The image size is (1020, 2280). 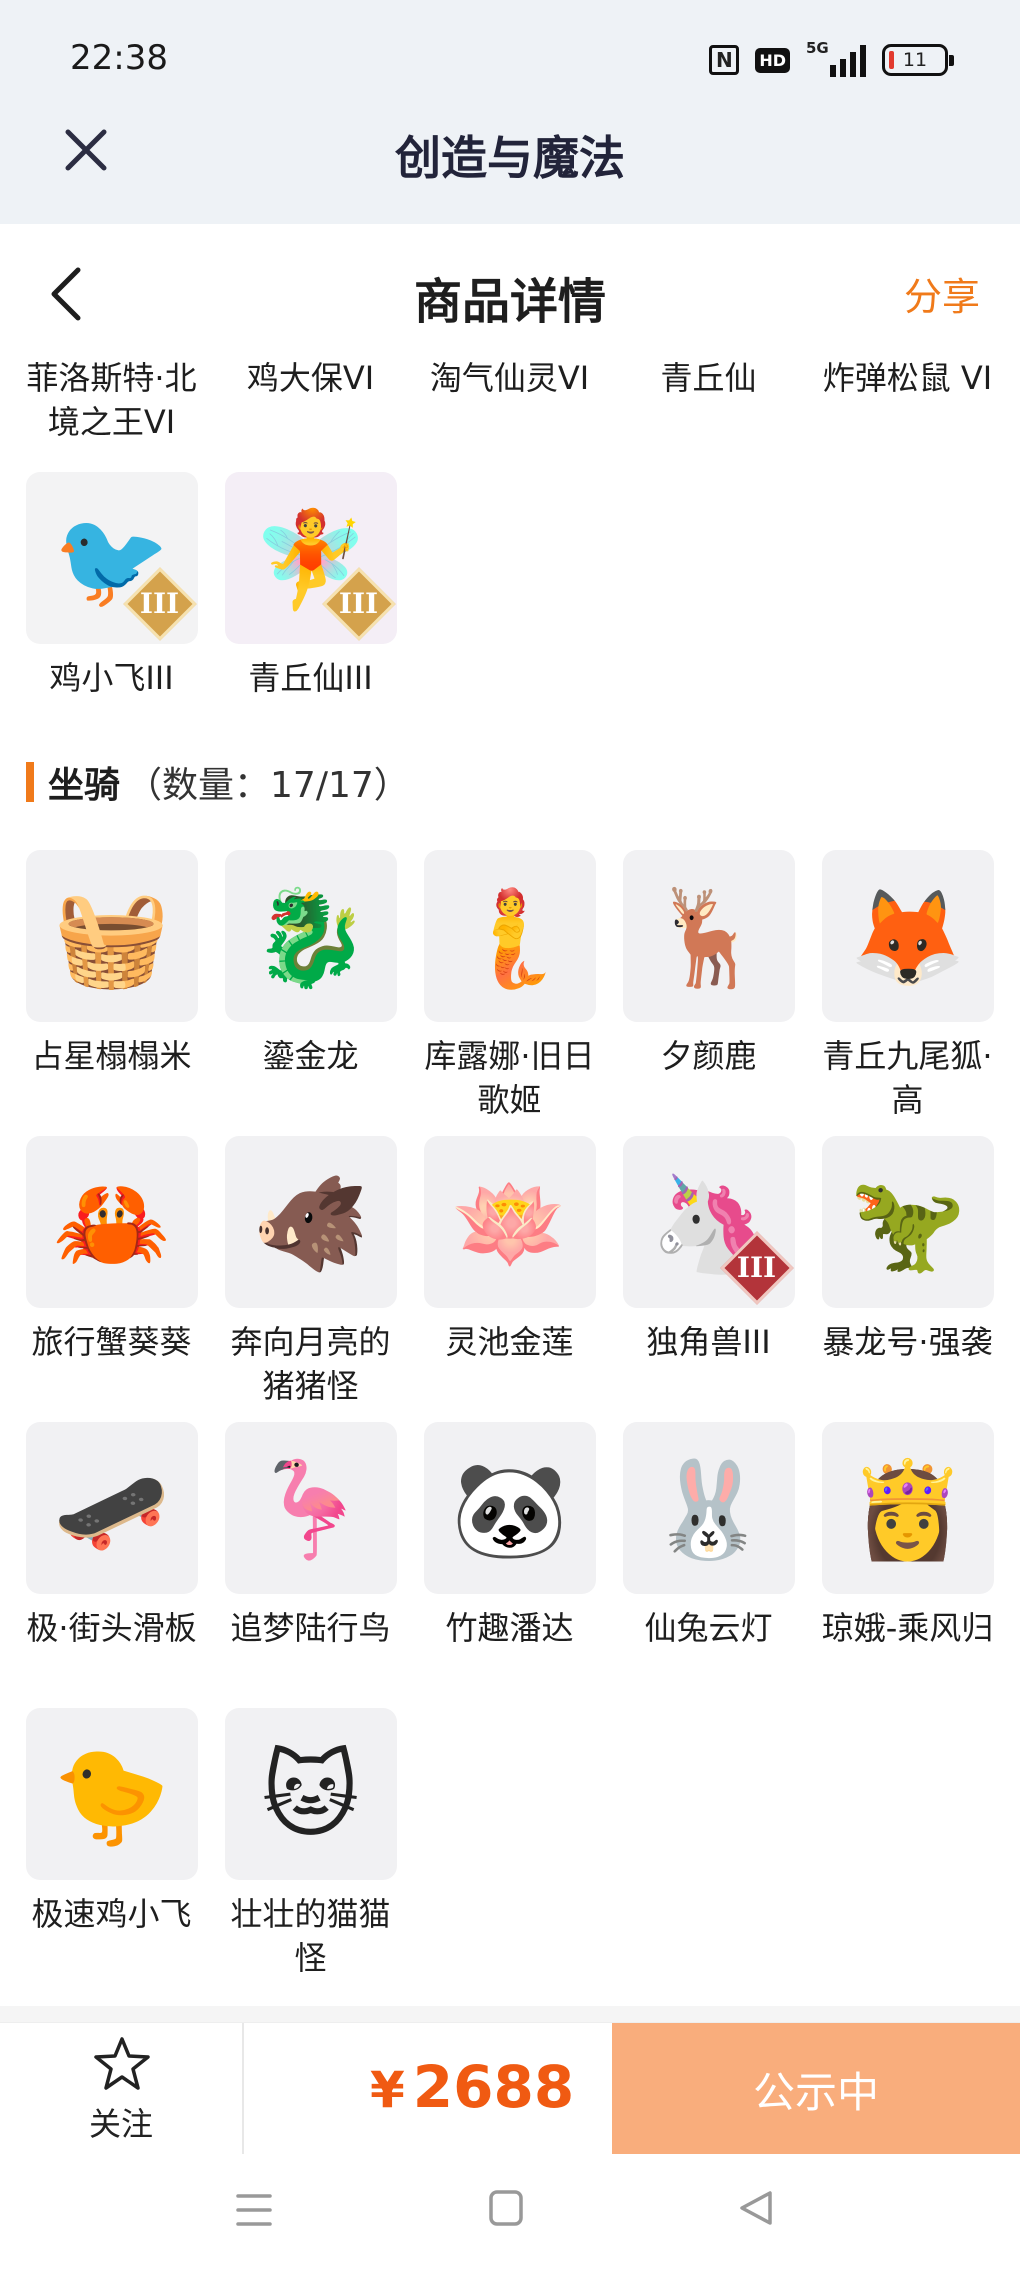 What do you see at coordinates (708, 1222) in the screenshot?
I see `item-thumbnail: 🦄 III` at bounding box center [708, 1222].